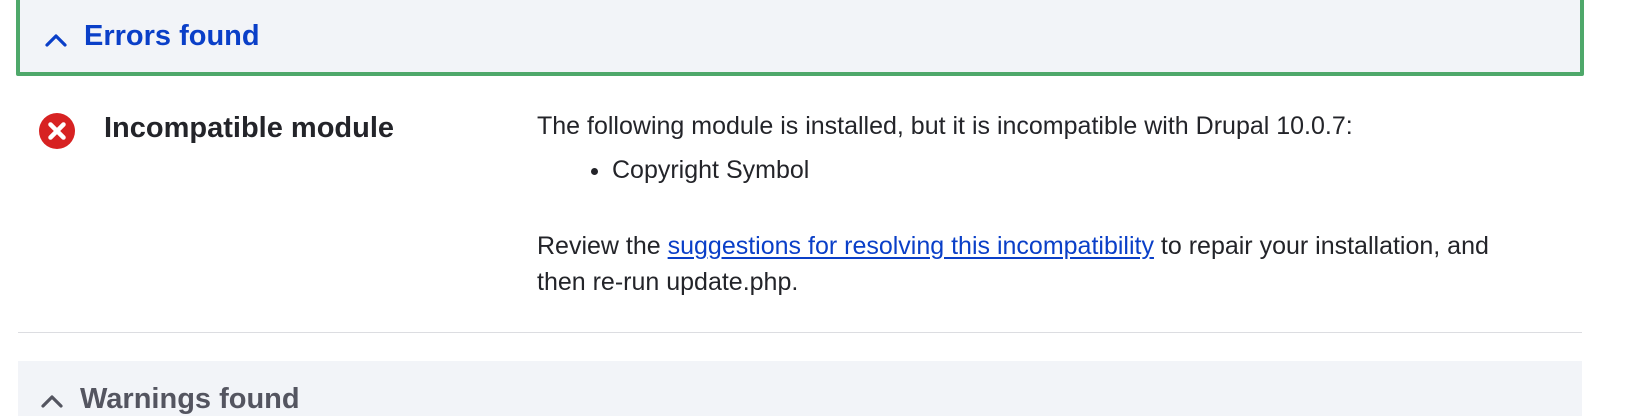  Describe the element at coordinates (249, 128) in the screenshot. I see `requirement-title: Incompatible module` at that location.